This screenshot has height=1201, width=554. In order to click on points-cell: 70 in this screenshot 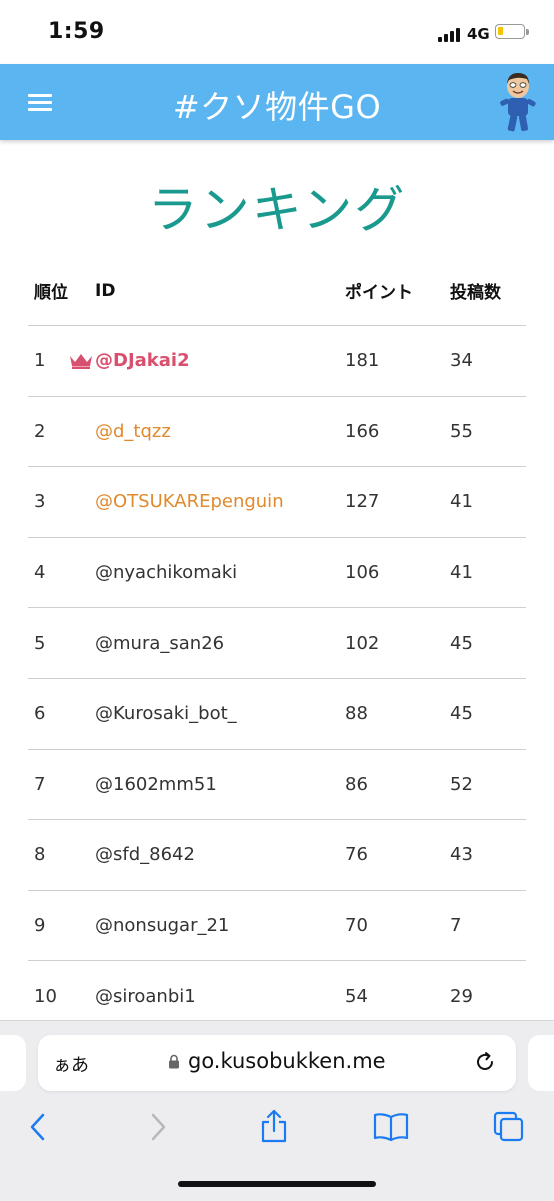, I will do `click(356, 926)`.